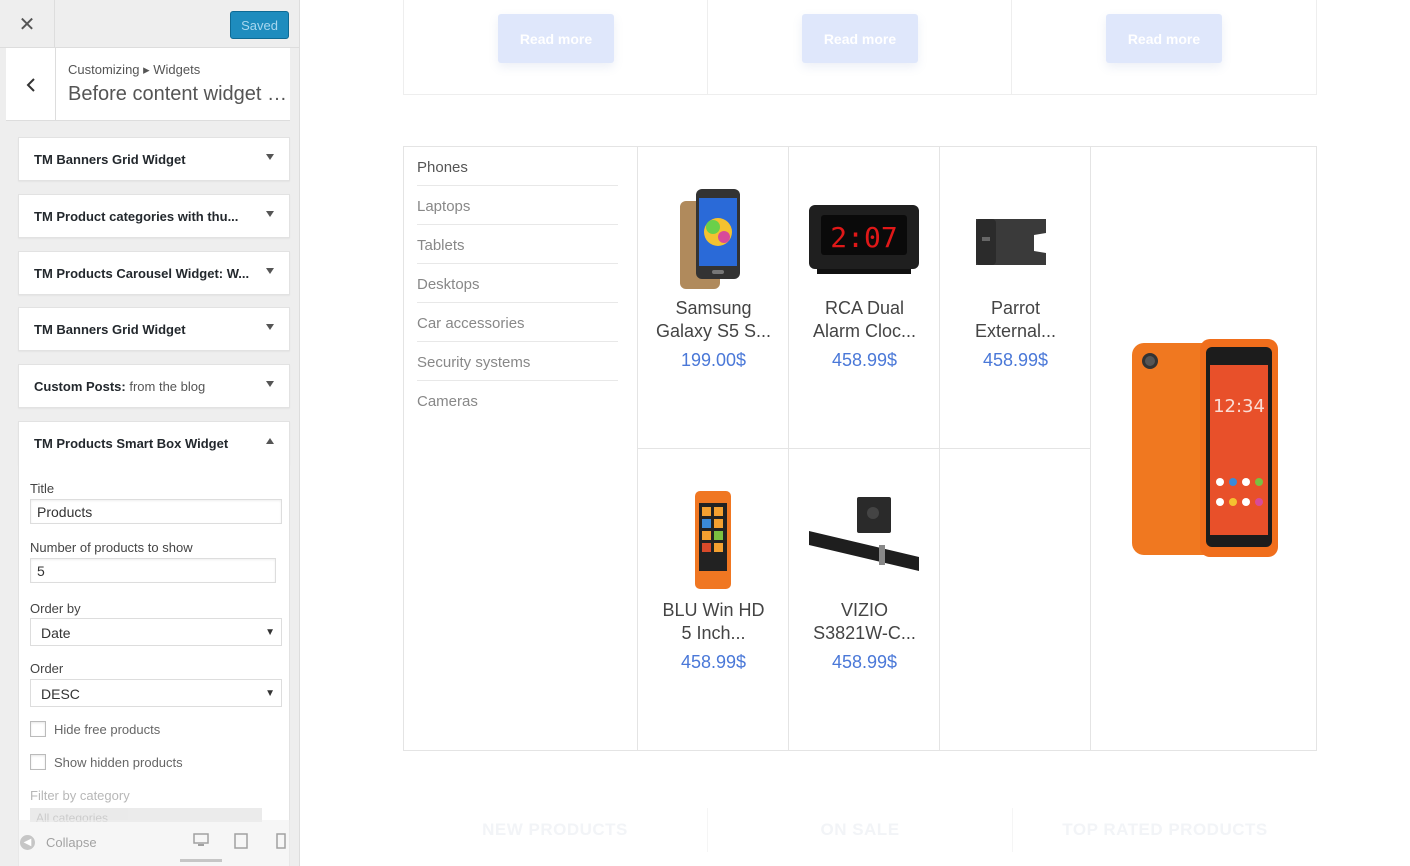 Image resolution: width=1410 pixels, height=866 pixels. Describe the element at coordinates (713, 540) in the screenshot. I see `blu-phone-image` at that location.